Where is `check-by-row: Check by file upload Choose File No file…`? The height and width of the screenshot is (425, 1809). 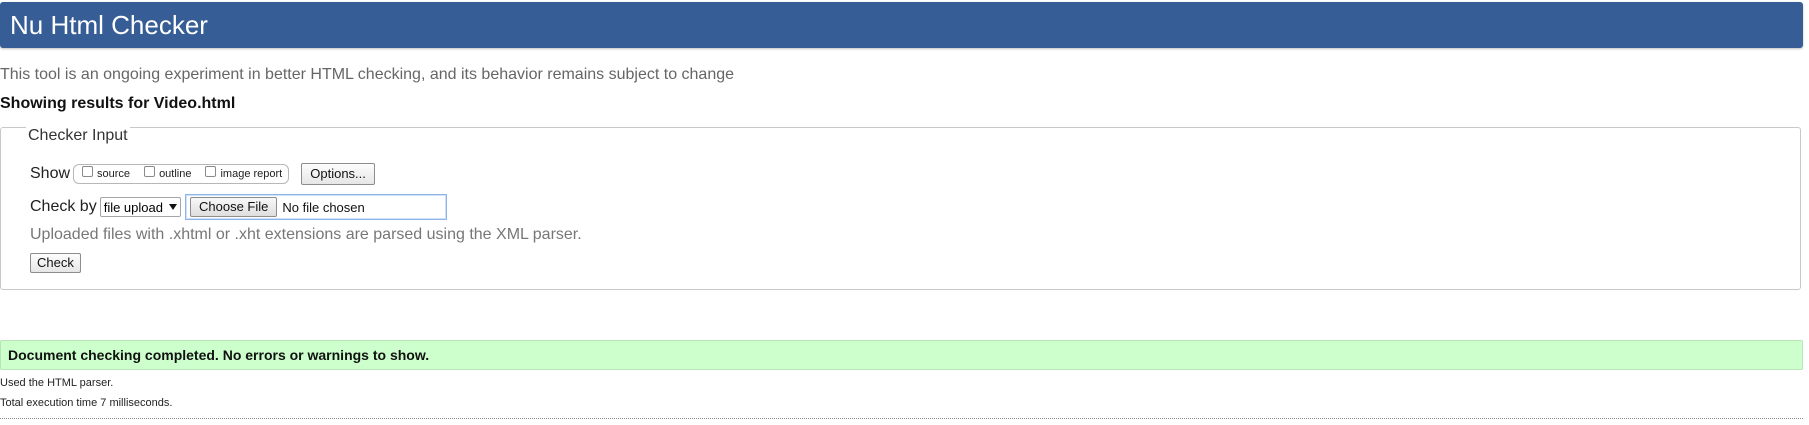
check-by-row: Check by file upload Choose File No file… is located at coordinates (238, 207).